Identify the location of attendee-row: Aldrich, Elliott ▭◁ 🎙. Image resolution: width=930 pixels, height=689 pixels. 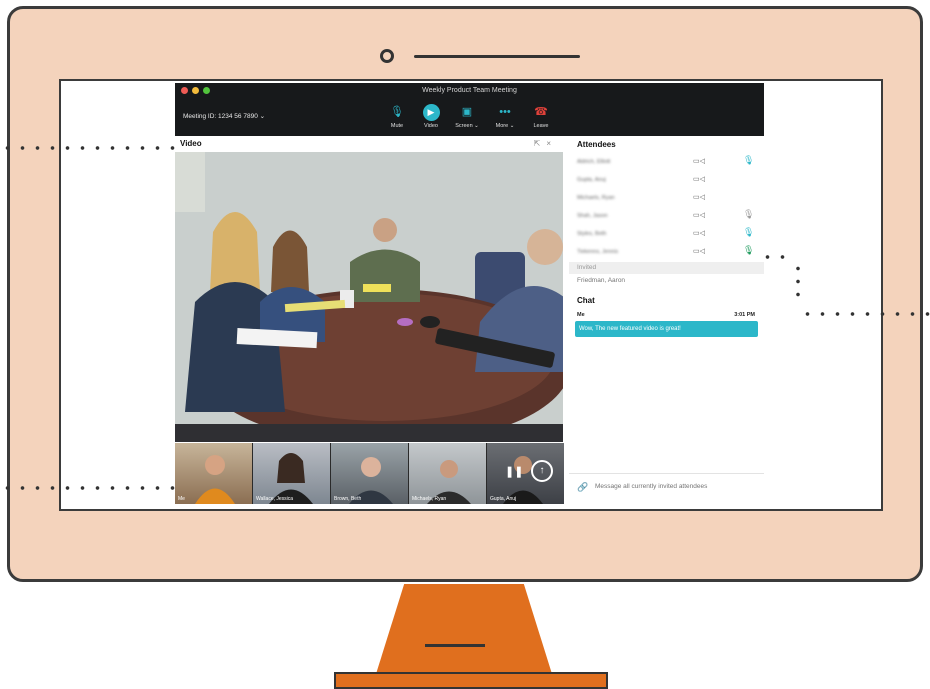
(669, 163).